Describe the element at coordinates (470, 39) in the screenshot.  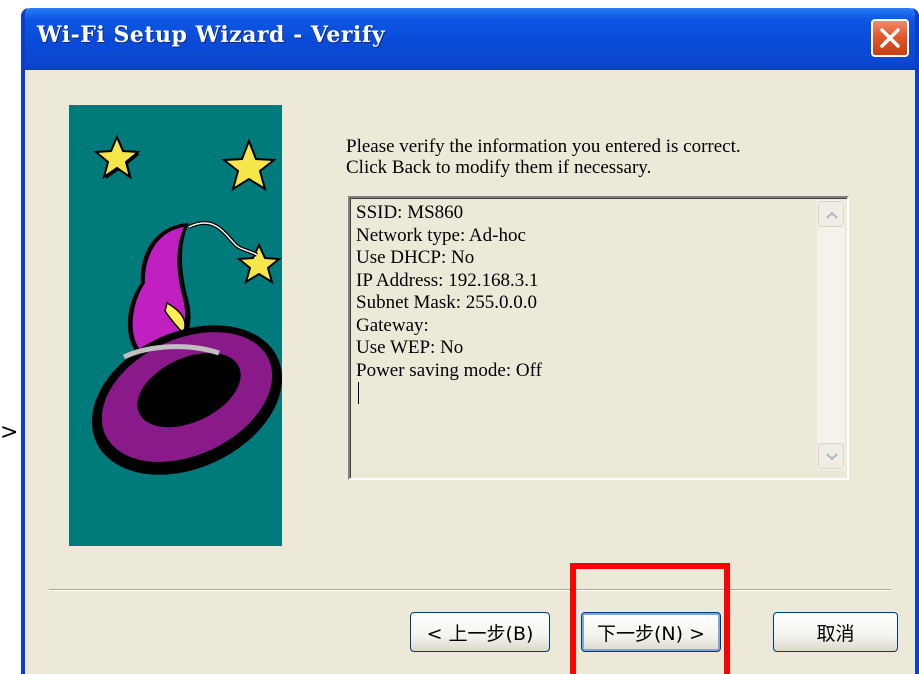
I see `title-bar: Wi-Fi Setup Wizard - Verify` at that location.